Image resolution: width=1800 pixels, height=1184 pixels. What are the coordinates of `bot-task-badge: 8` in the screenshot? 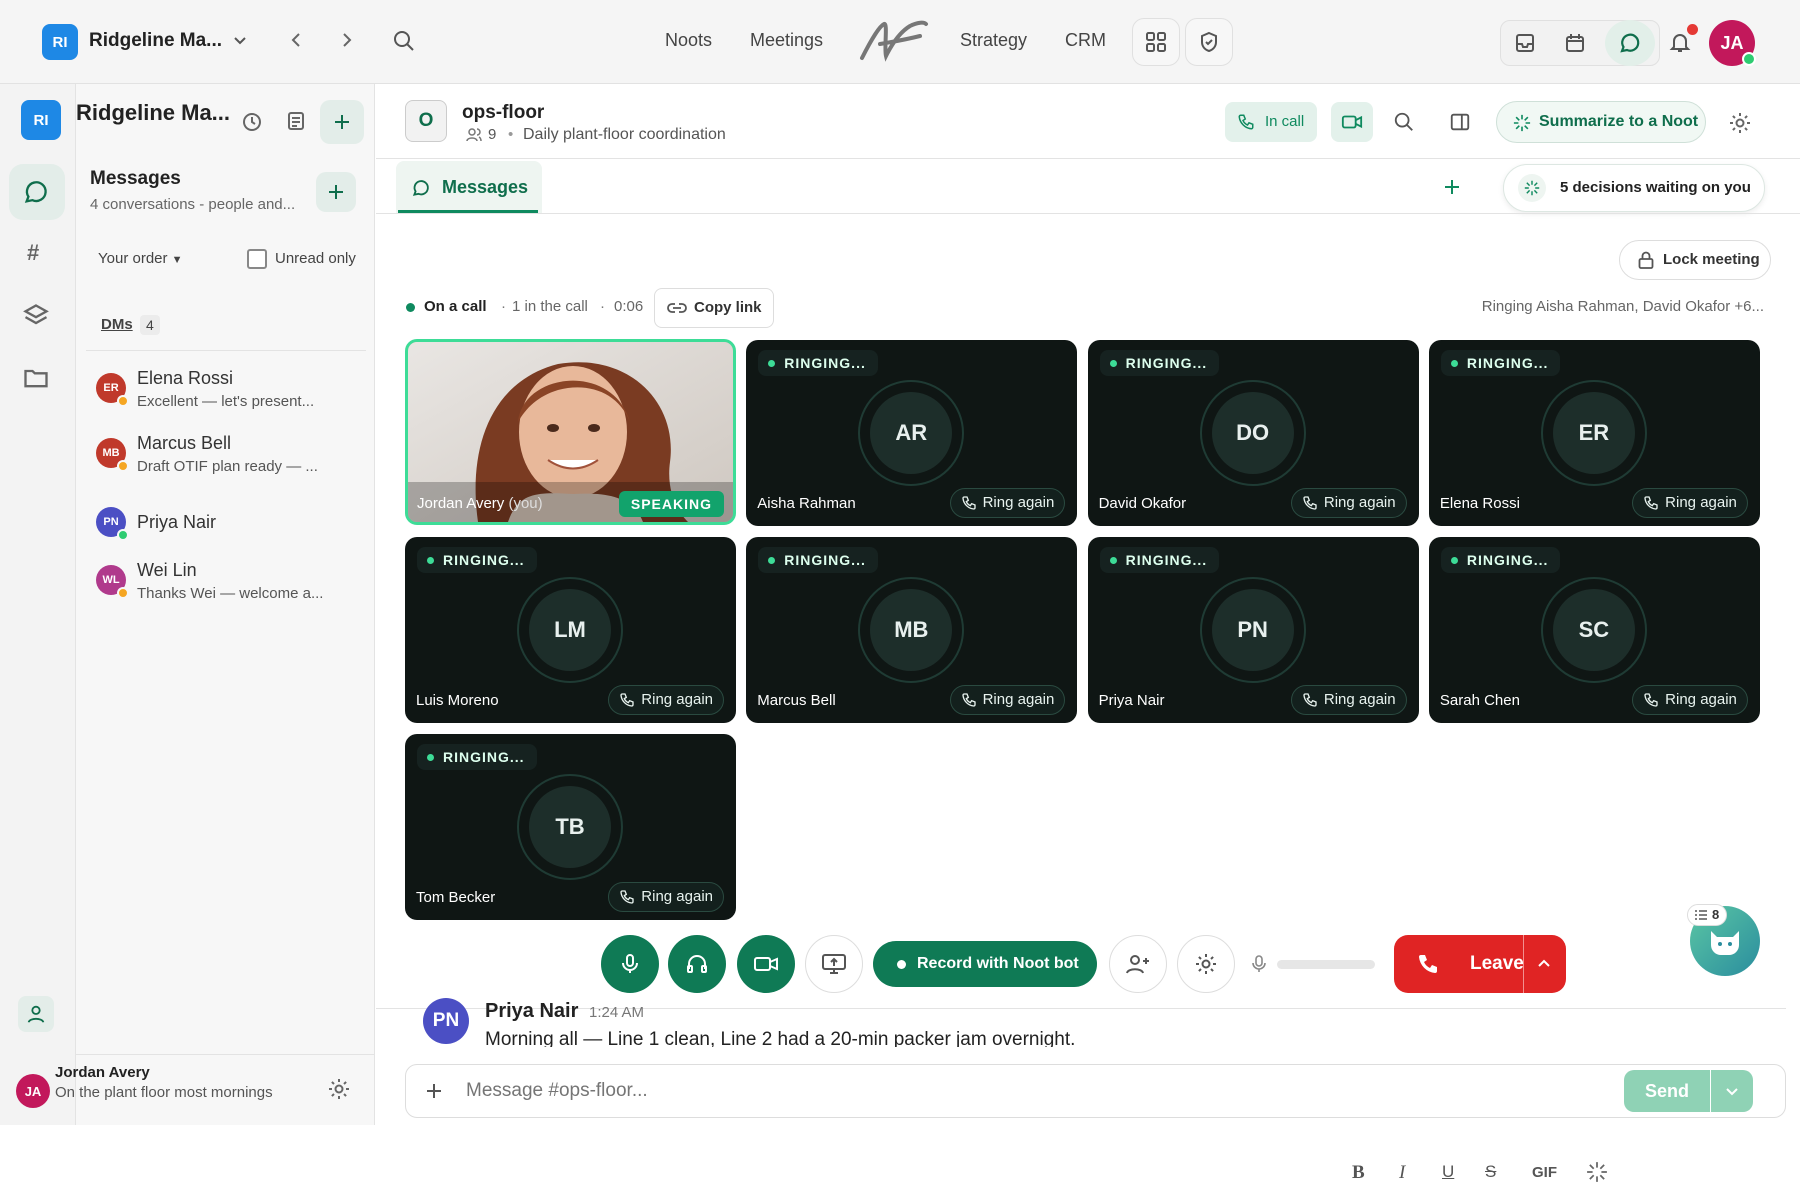 It's located at (1707, 915).